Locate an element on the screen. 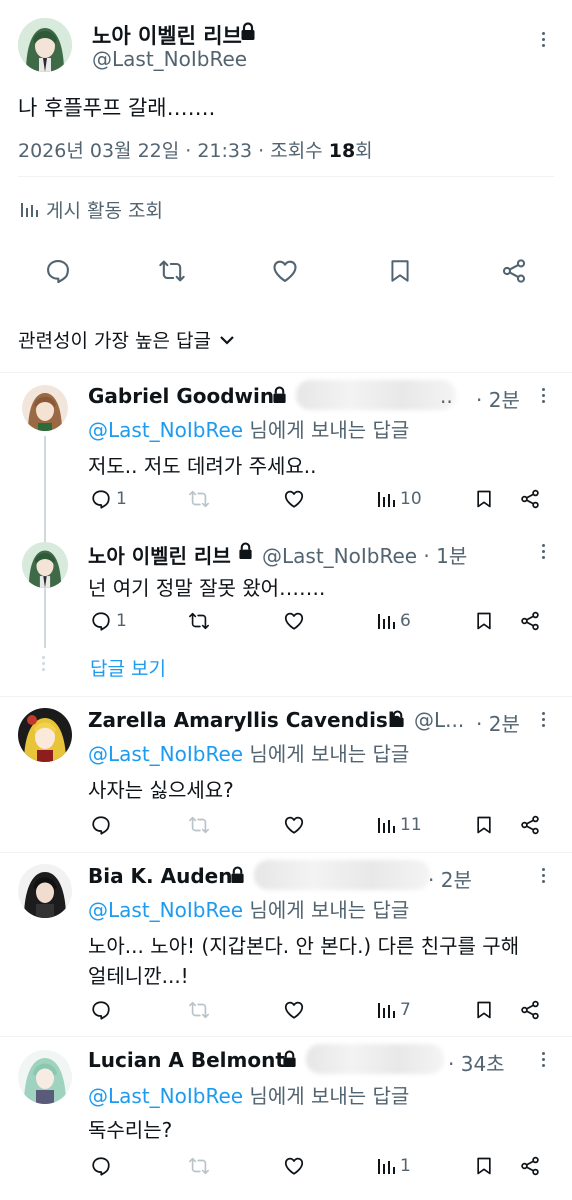 The height and width of the screenshot is (1200, 572). reply-display-name: Zarella Amaryllis Cavendish is located at coordinates (245, 720).